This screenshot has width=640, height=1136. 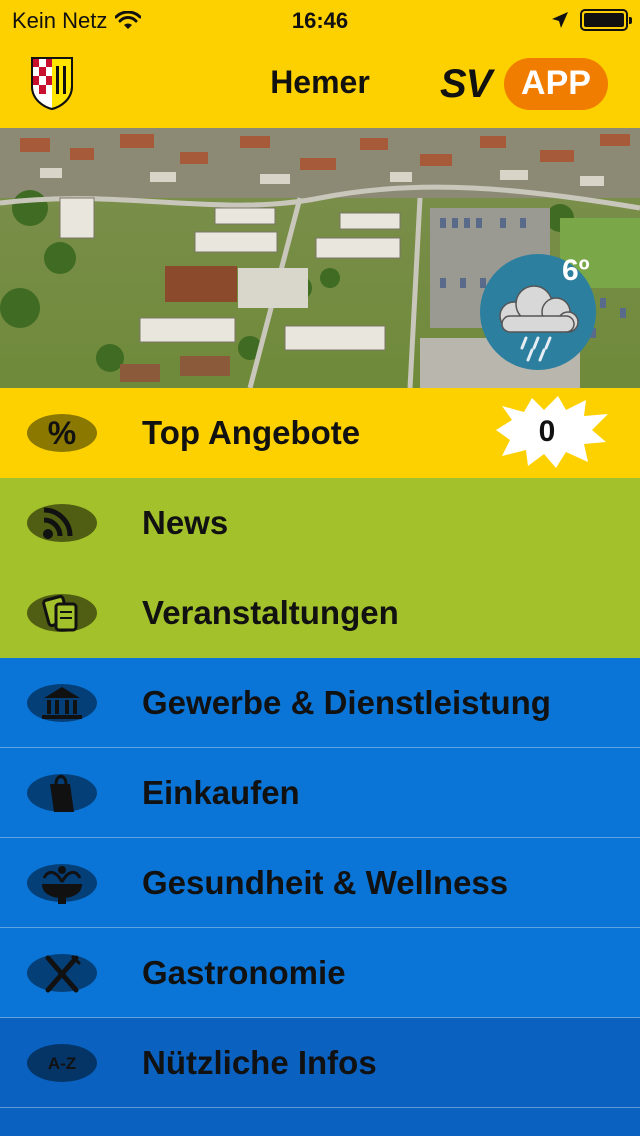 I want to click on menu-item-einkaufen: Einkaufen, so click(x=320, y=793).